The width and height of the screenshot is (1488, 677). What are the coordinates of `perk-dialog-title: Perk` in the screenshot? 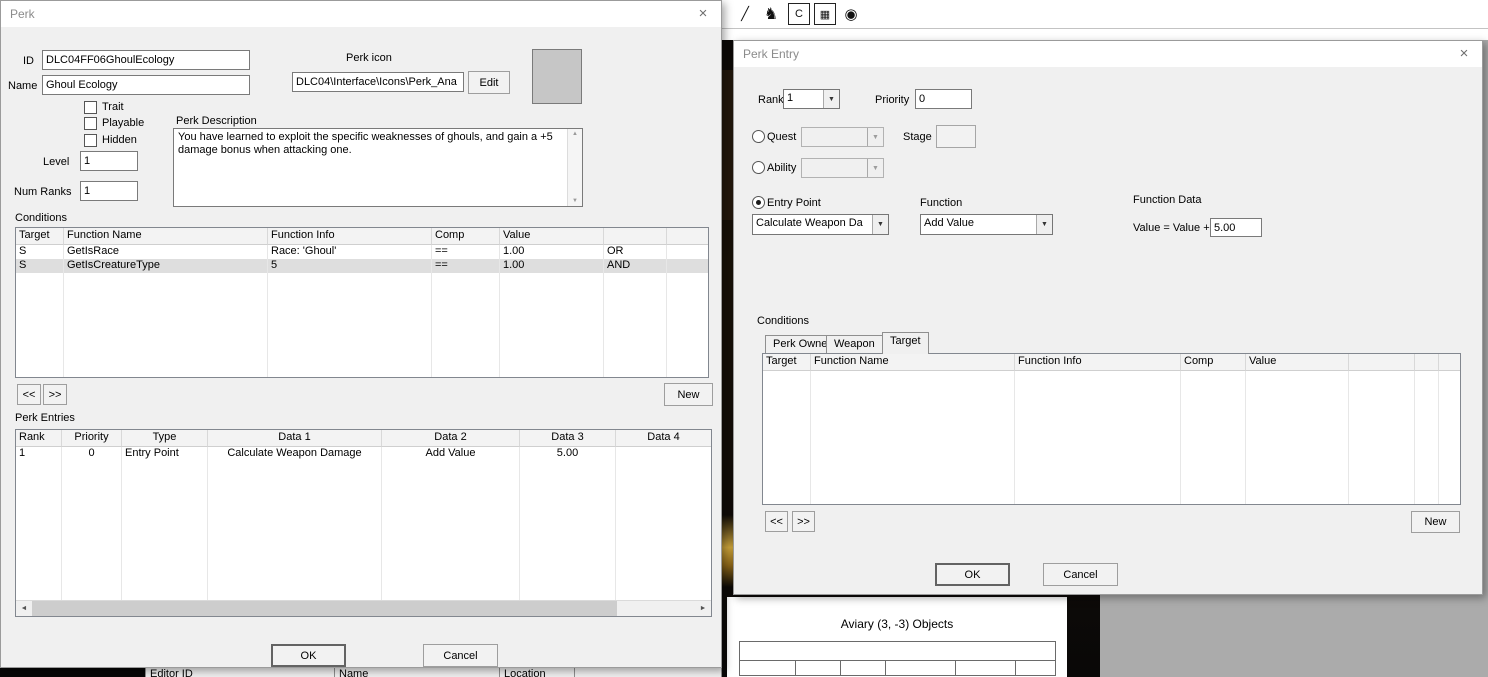 It's located at (22, 14).